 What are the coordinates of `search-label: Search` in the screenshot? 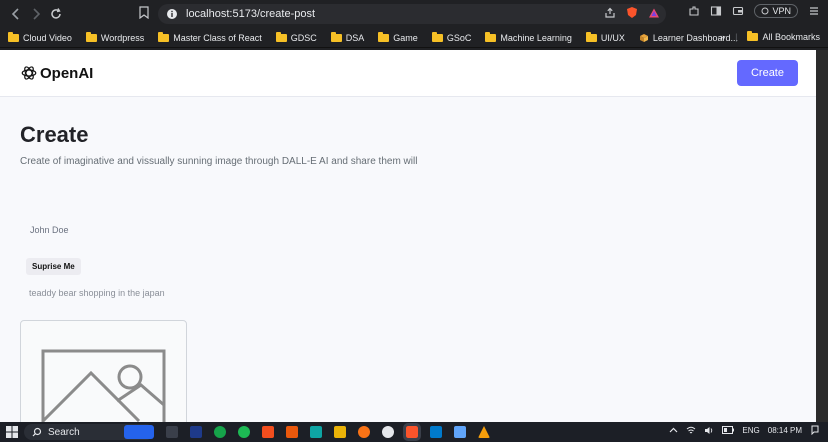 It's located at (64, 432).